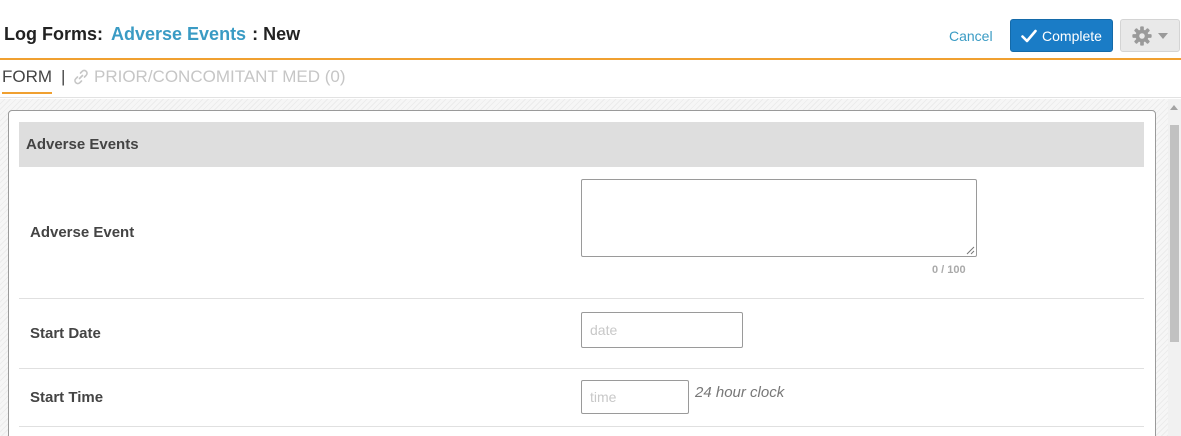 This screenshot has width=1181, height=436. I want to click on field-label-adverse-event: Adverse Event, so click(82, 232).